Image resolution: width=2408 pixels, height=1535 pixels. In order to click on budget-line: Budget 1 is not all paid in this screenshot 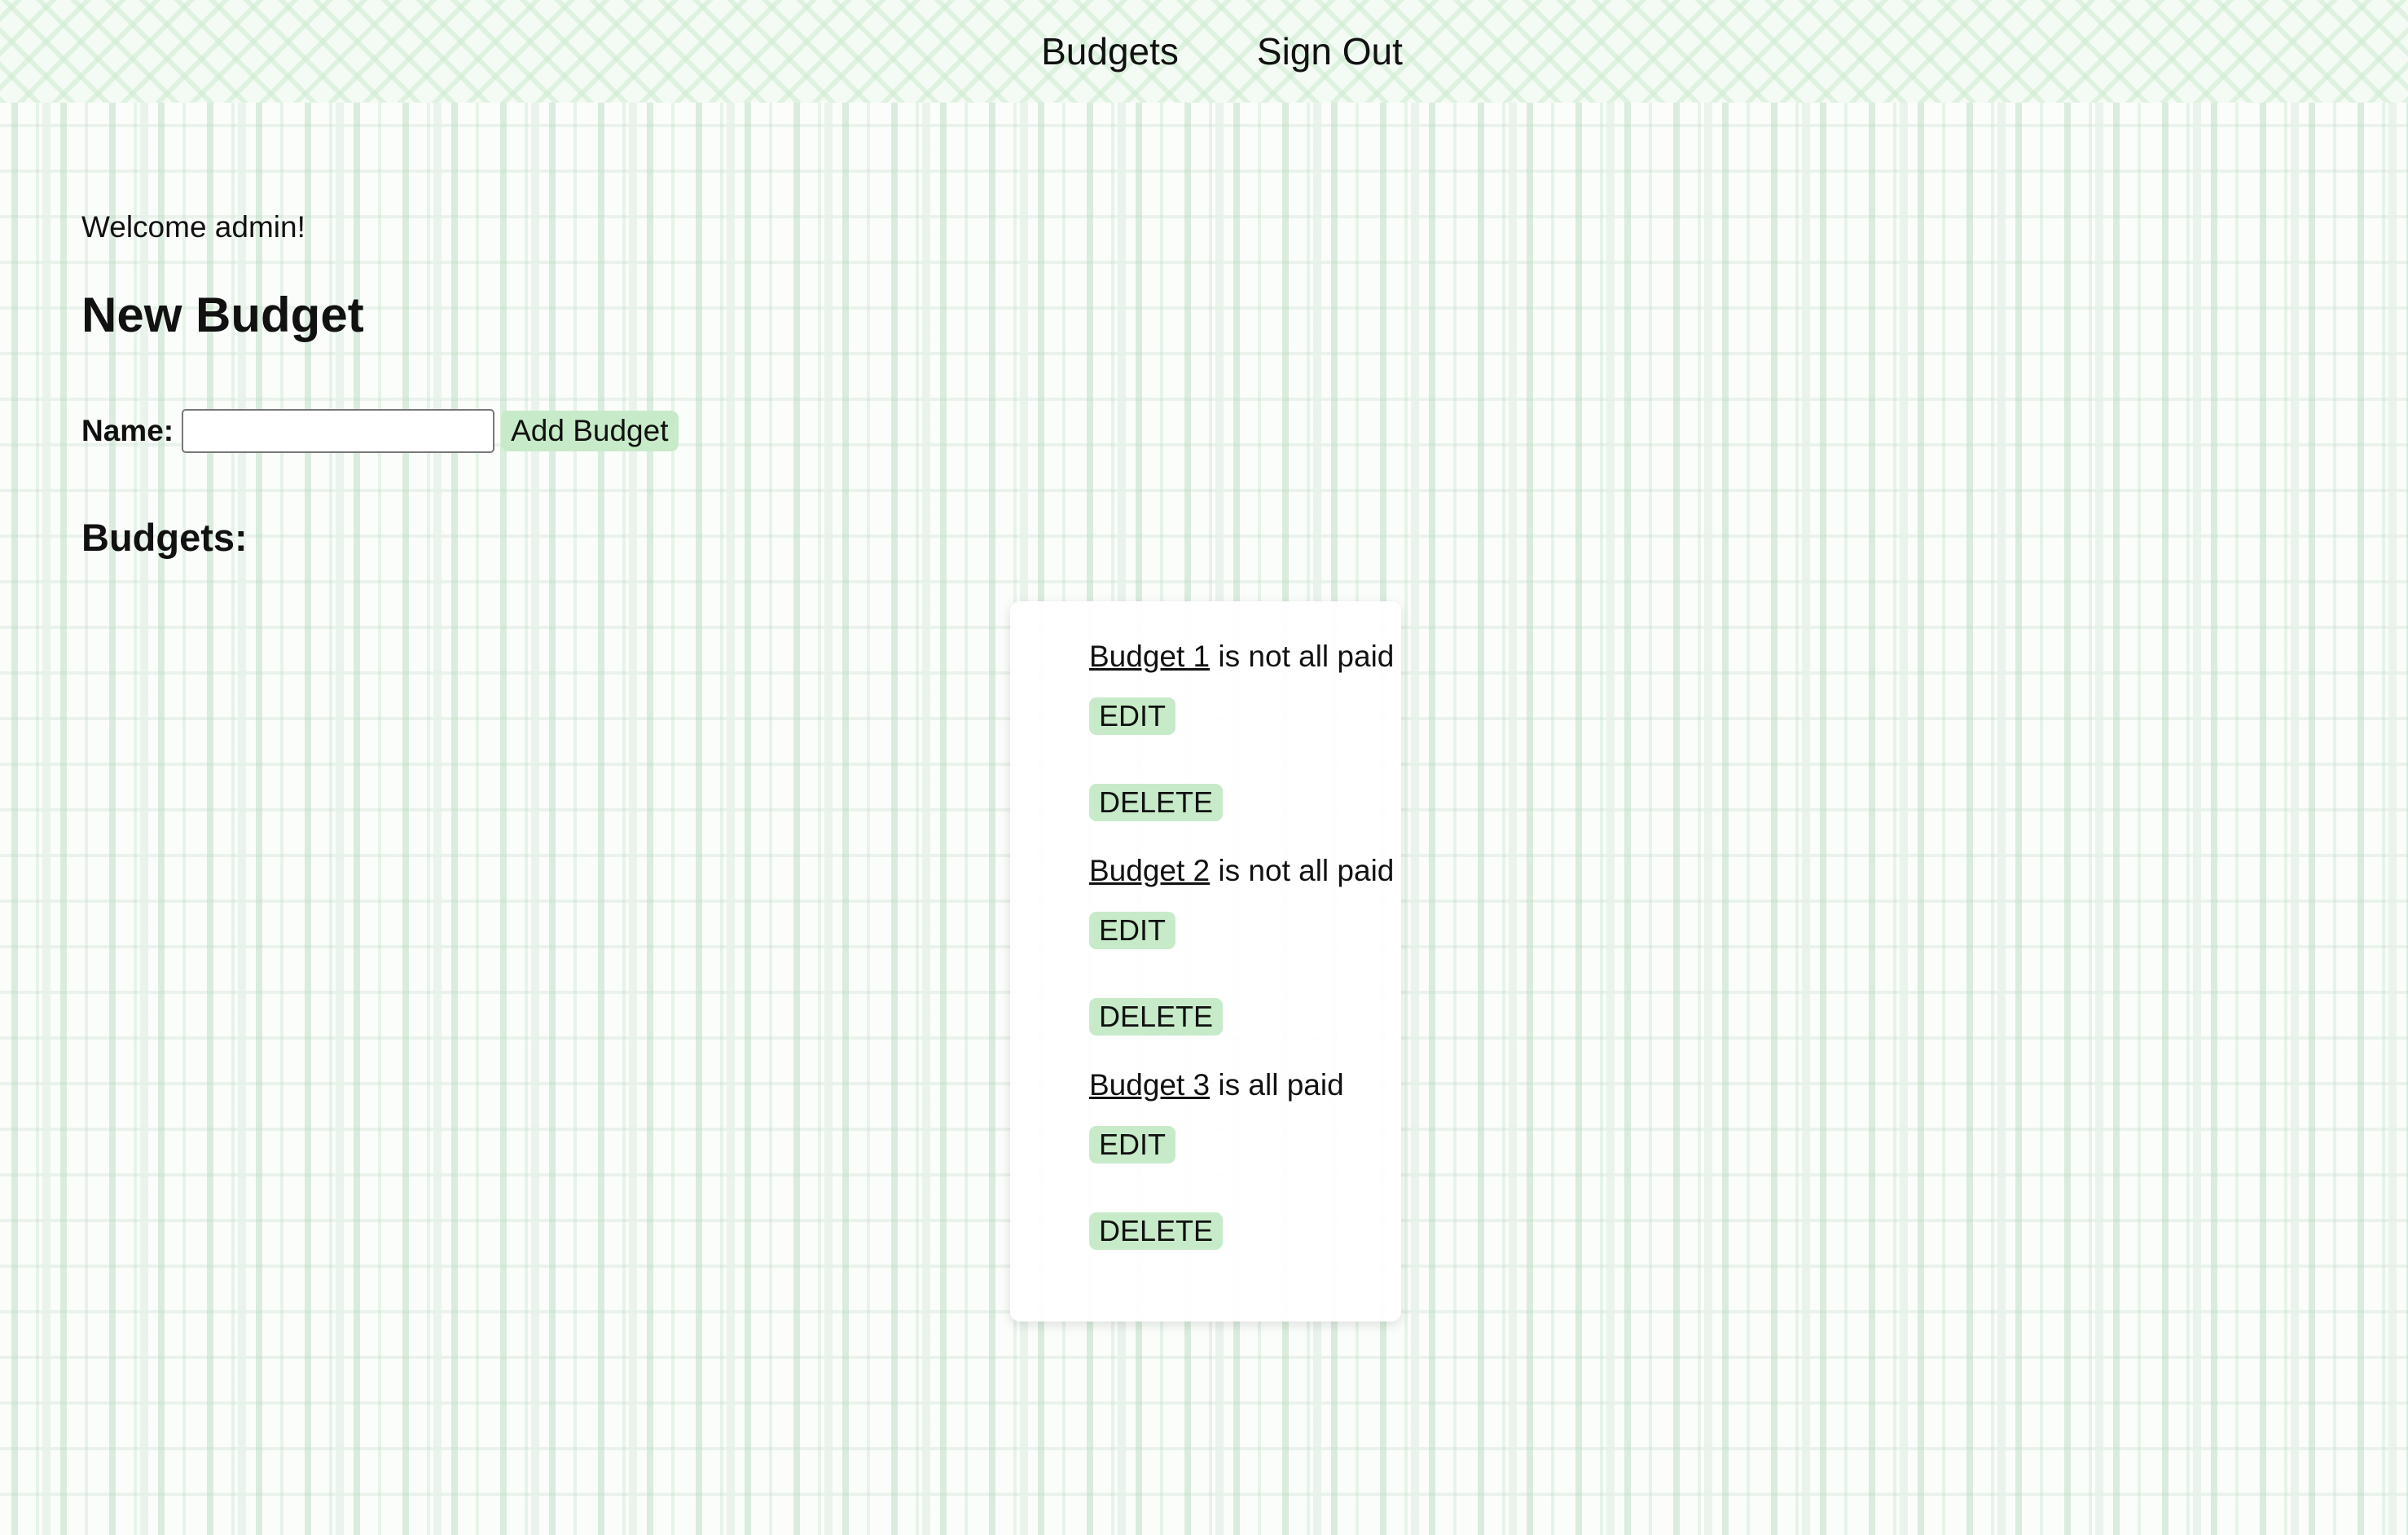, I will do `click(1245, 656)`.